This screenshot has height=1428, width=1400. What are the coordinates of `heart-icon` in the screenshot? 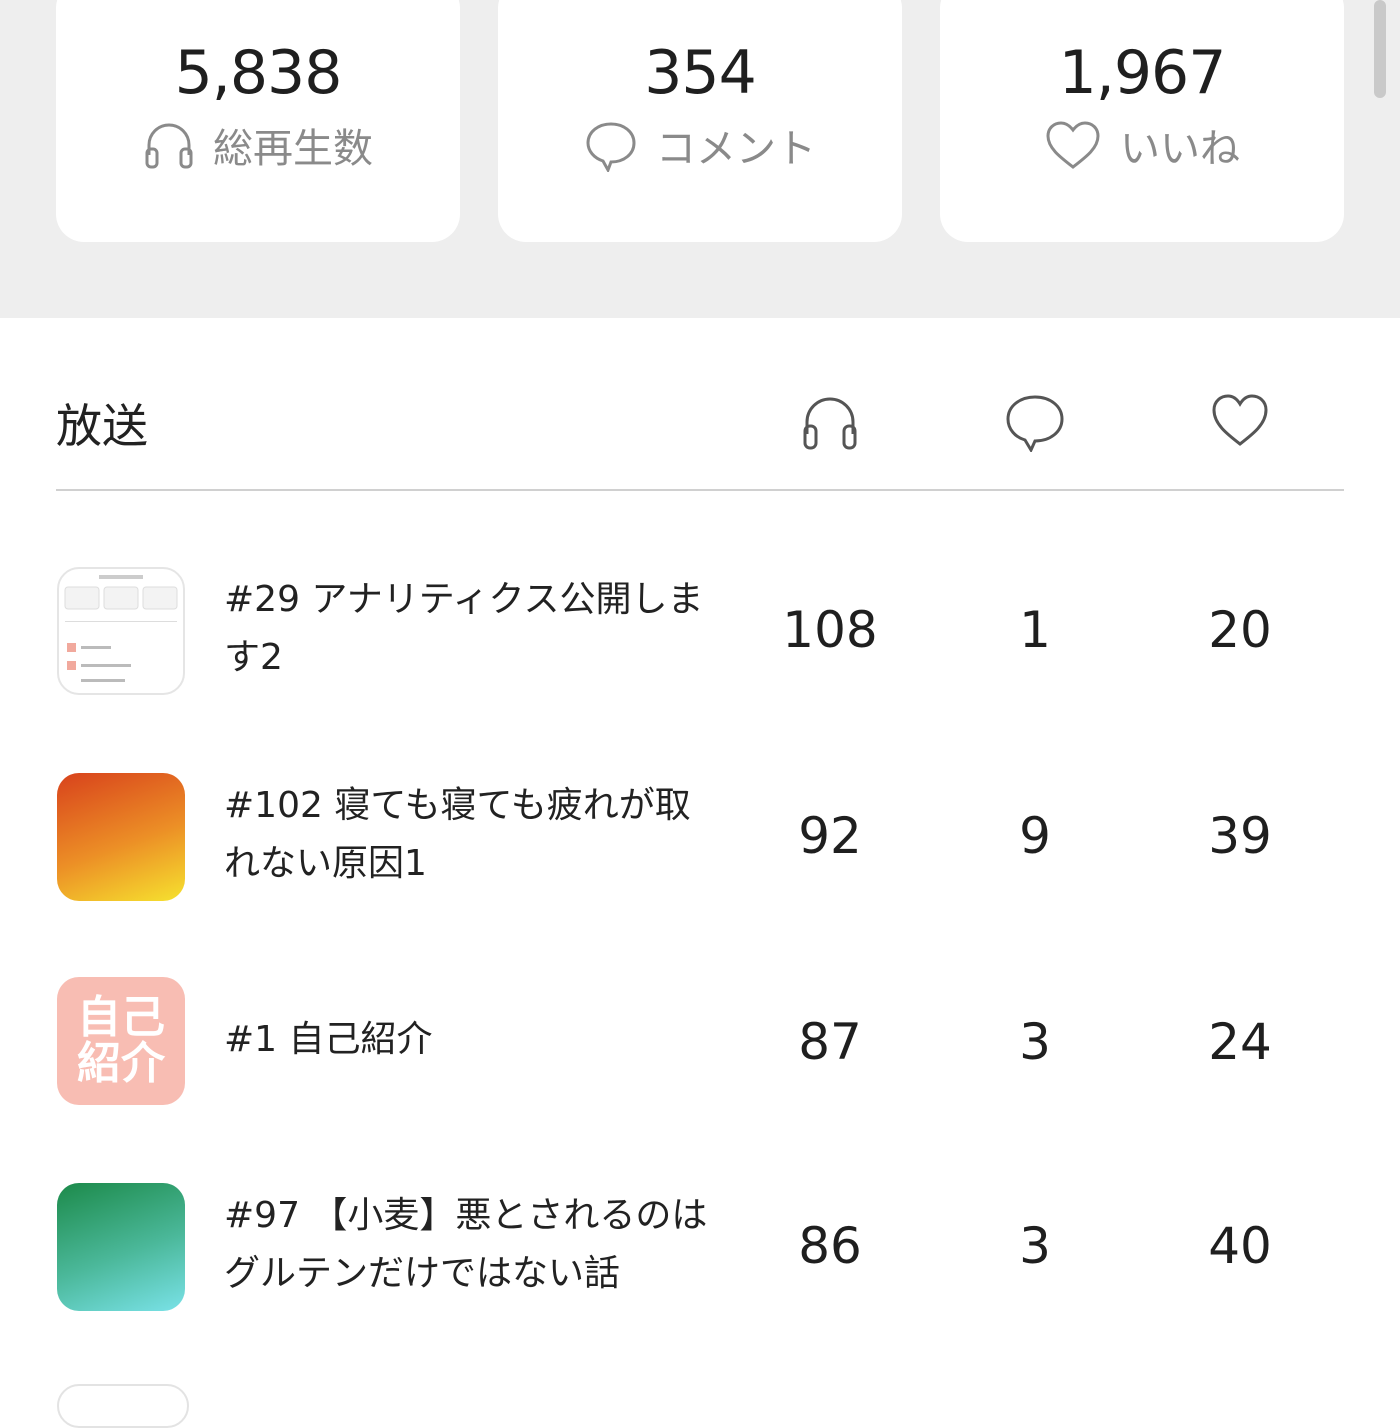 It's located at (1073, 145).